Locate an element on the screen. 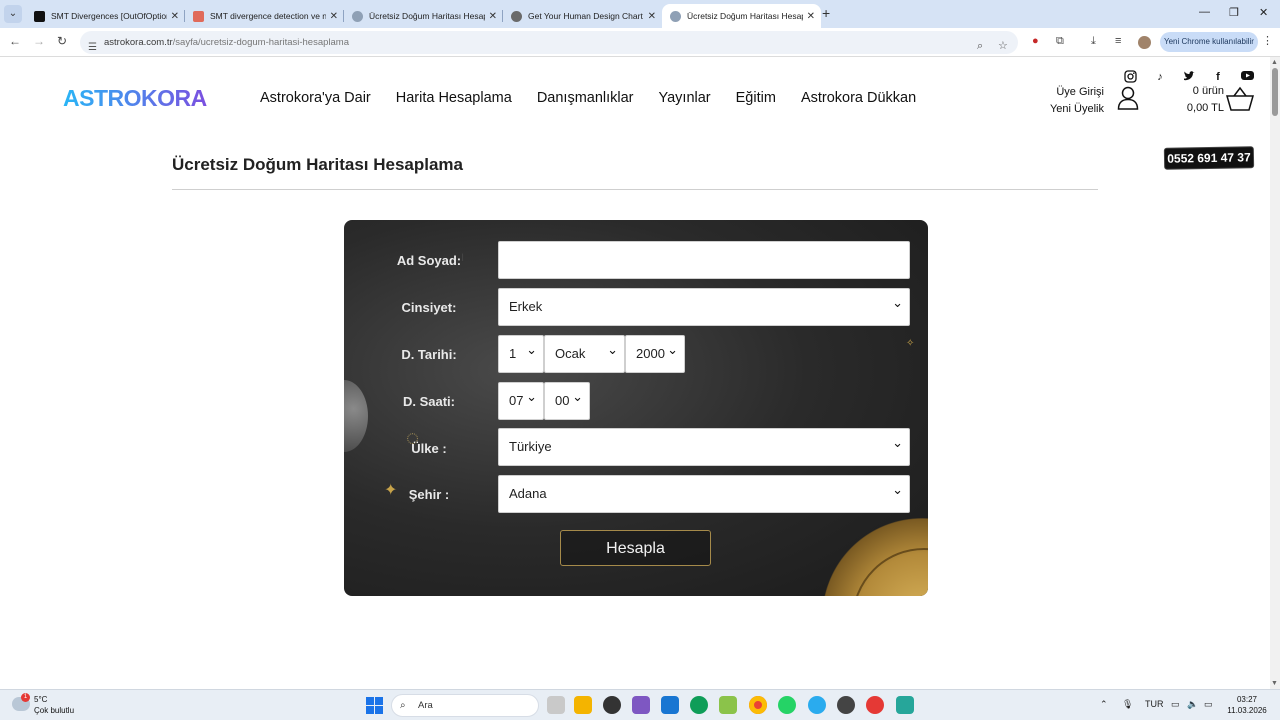  file-explorer-icon is located at coordinates (583, 705).